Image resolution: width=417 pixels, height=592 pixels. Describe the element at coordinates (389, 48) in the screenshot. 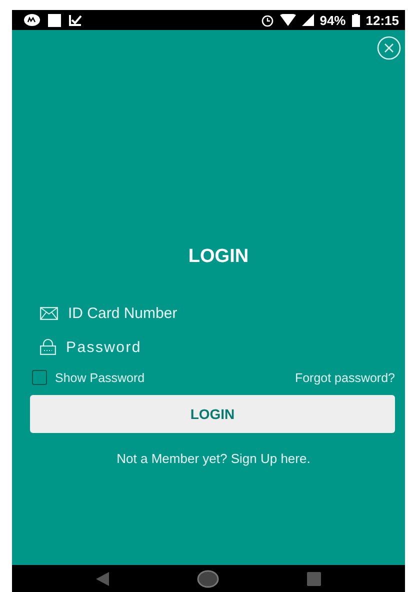

I see `close-icon` at that location.